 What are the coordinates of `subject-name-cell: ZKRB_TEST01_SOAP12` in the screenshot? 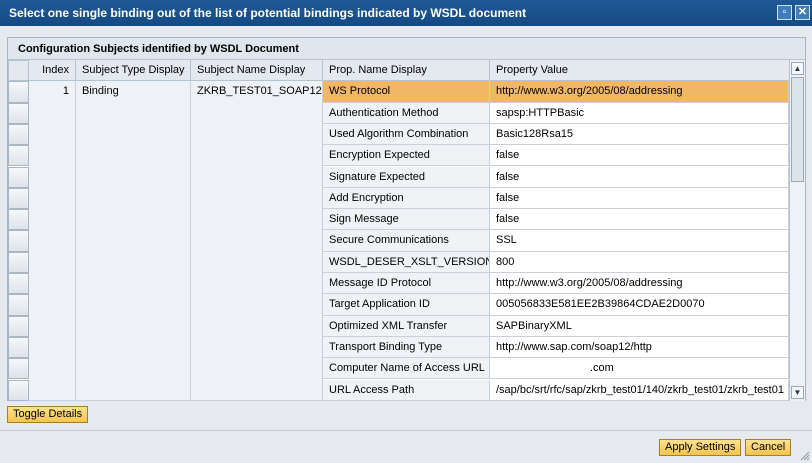 It's located at (257, 241).